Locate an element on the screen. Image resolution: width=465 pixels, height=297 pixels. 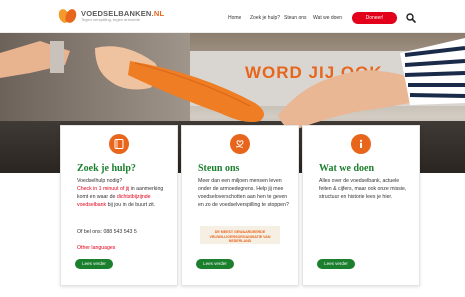
search-icon is located at coordinates (411, 18).